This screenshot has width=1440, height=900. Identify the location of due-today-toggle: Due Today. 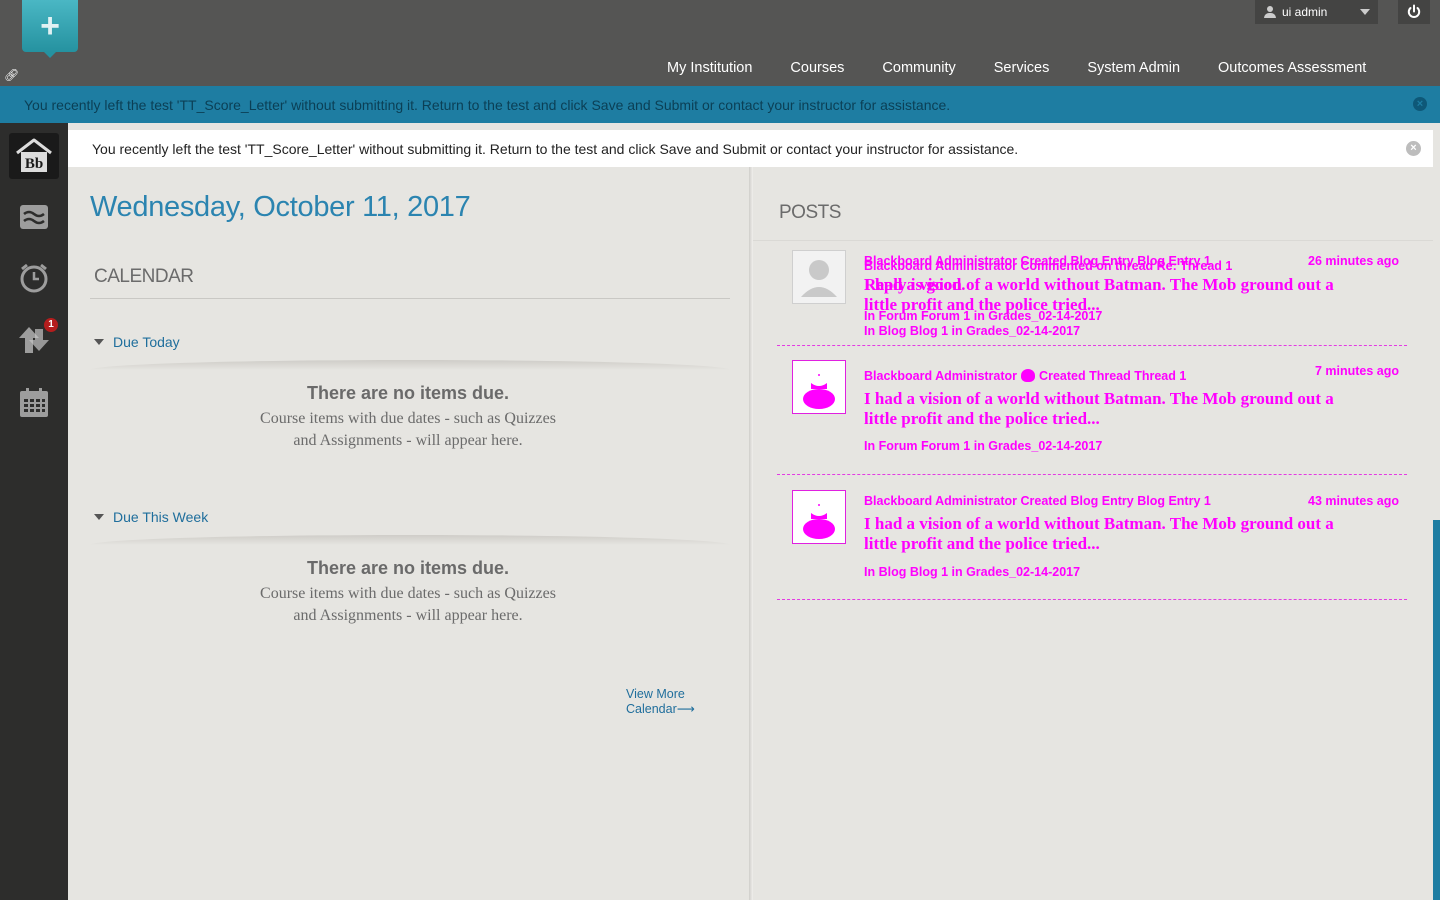
(137, 342).